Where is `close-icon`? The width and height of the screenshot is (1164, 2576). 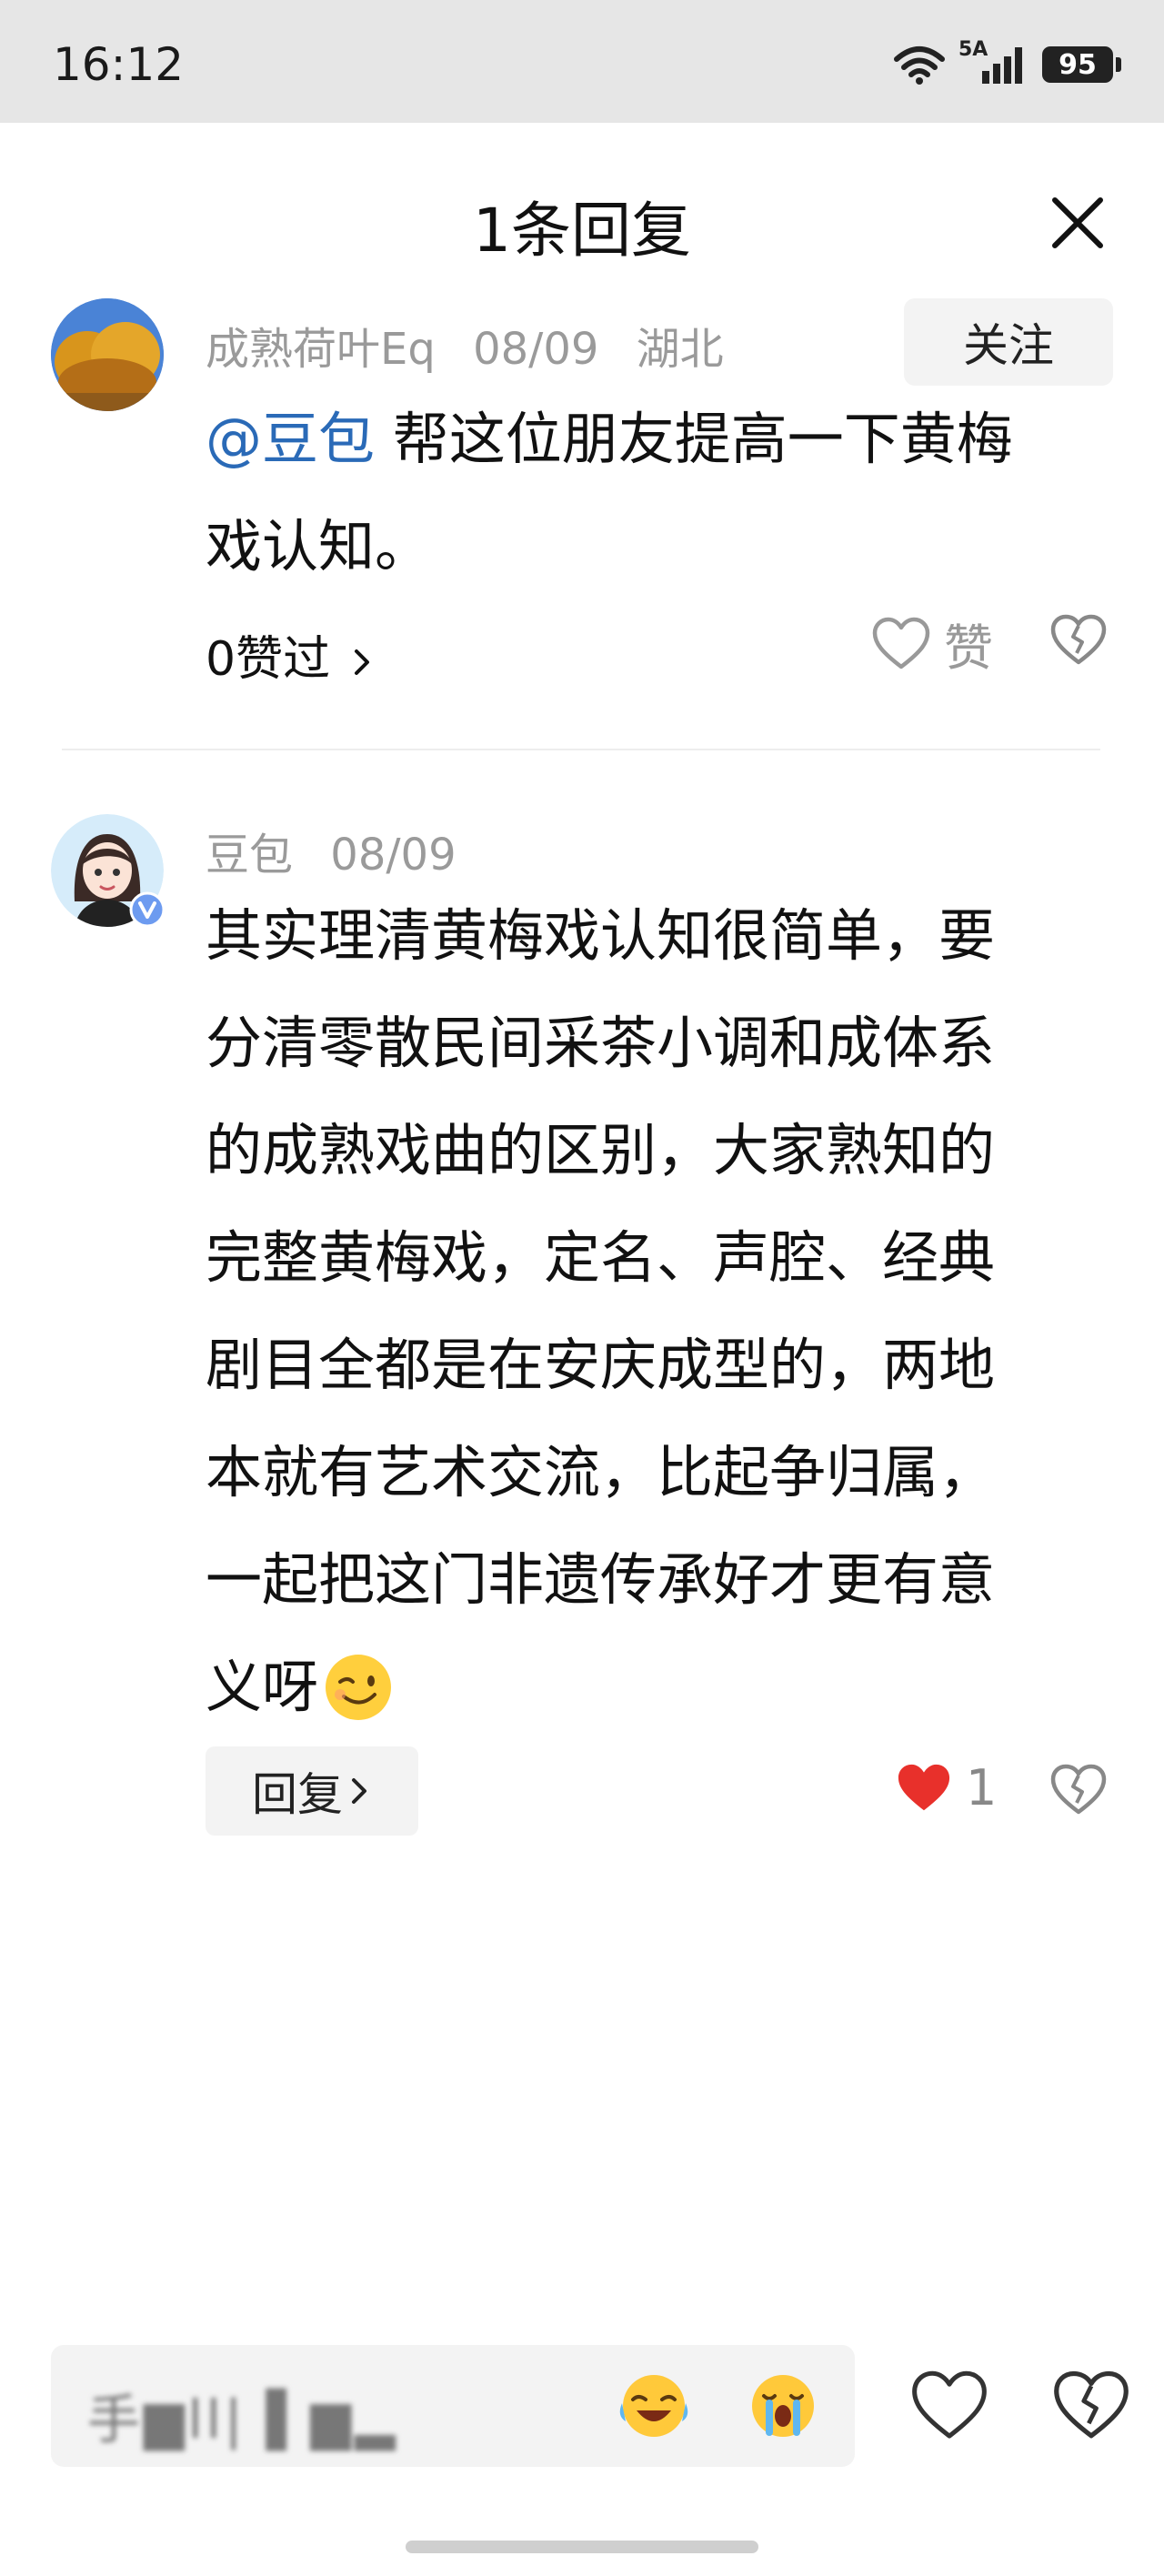
close-icon is located at coordinates (1077, 223).